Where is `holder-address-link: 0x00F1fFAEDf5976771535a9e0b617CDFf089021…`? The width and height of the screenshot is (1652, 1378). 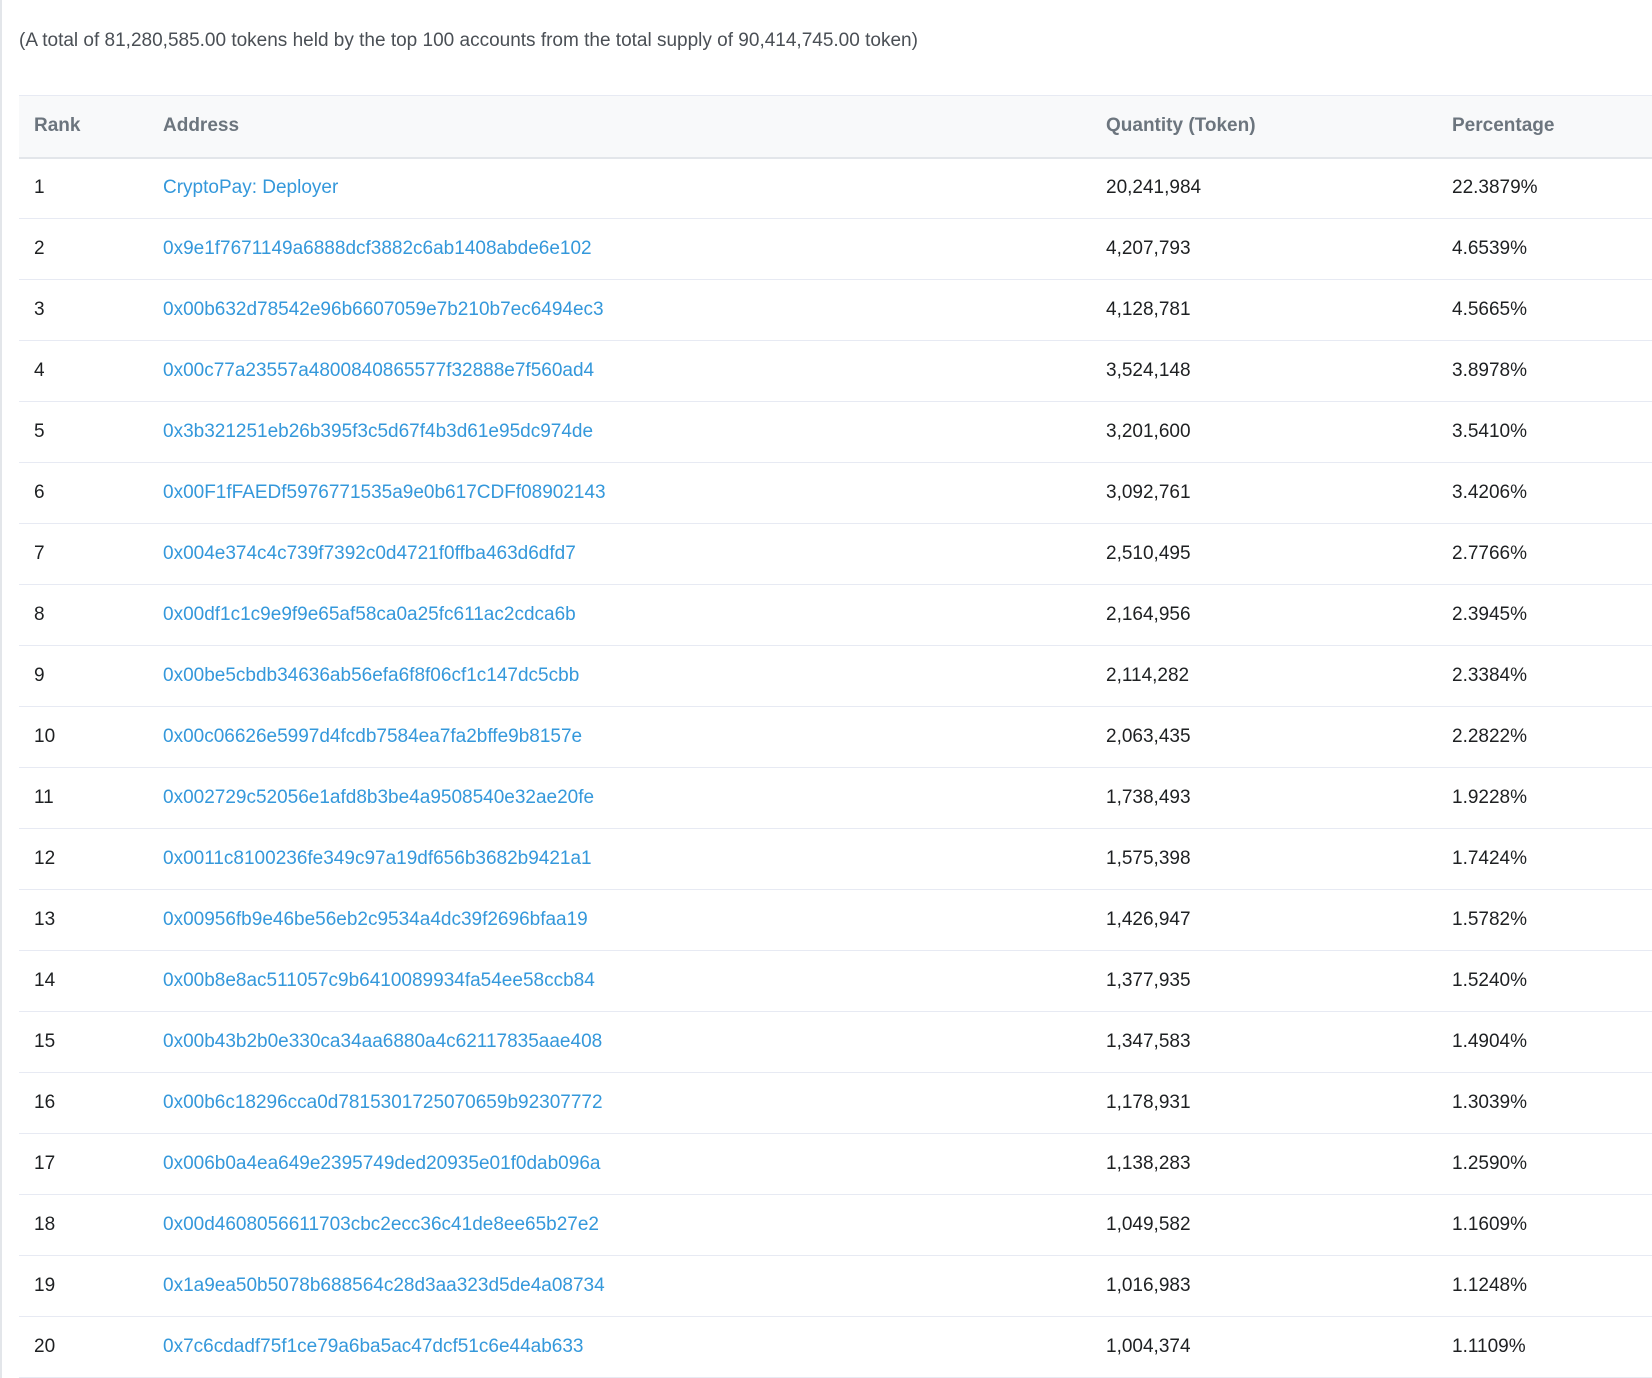
holder-address-link: 0x00F1fFAEDf5976771535a9e0b617CDFf089021… is located at coordinates (384, 492).